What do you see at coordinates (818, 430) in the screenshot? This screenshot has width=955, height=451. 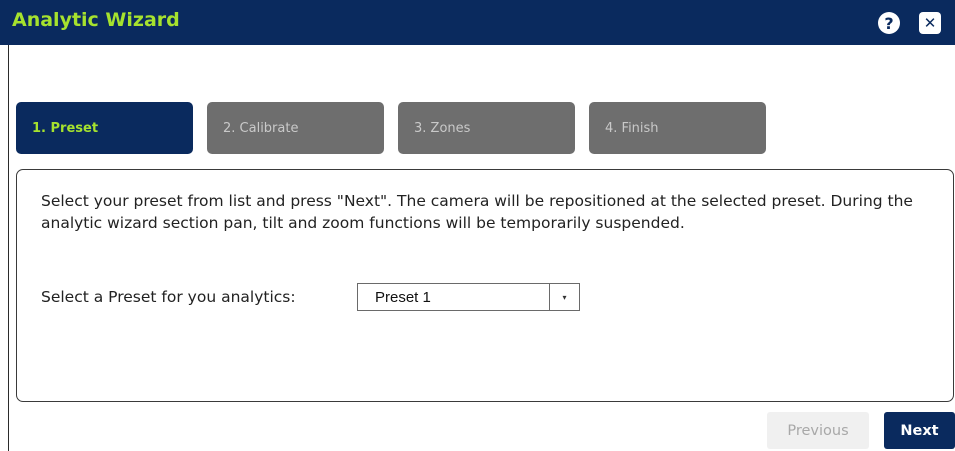 I see `previous-button: Previous` at bounding box center [818, 430].